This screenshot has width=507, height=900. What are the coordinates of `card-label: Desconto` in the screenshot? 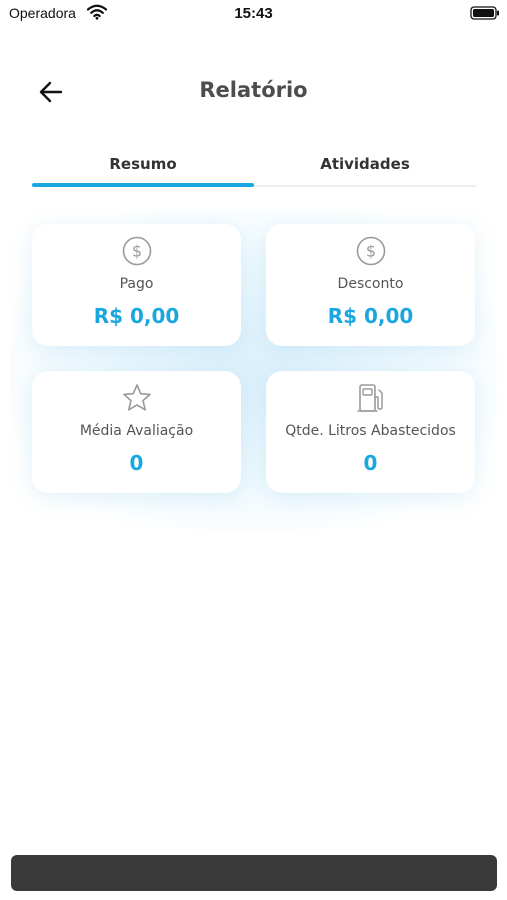 It's located at (370, 284).